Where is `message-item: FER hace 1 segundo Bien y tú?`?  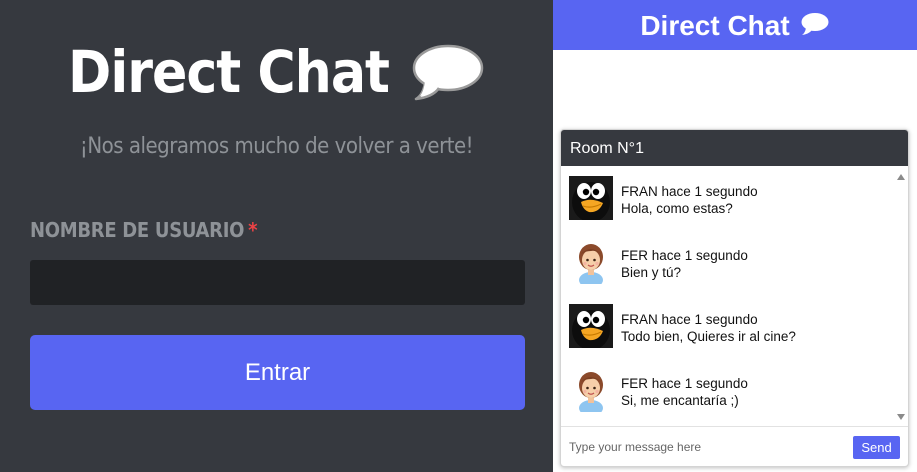 message-item: FER hace 1 segundo Bien y tú? is located at coordinates (729, 264).